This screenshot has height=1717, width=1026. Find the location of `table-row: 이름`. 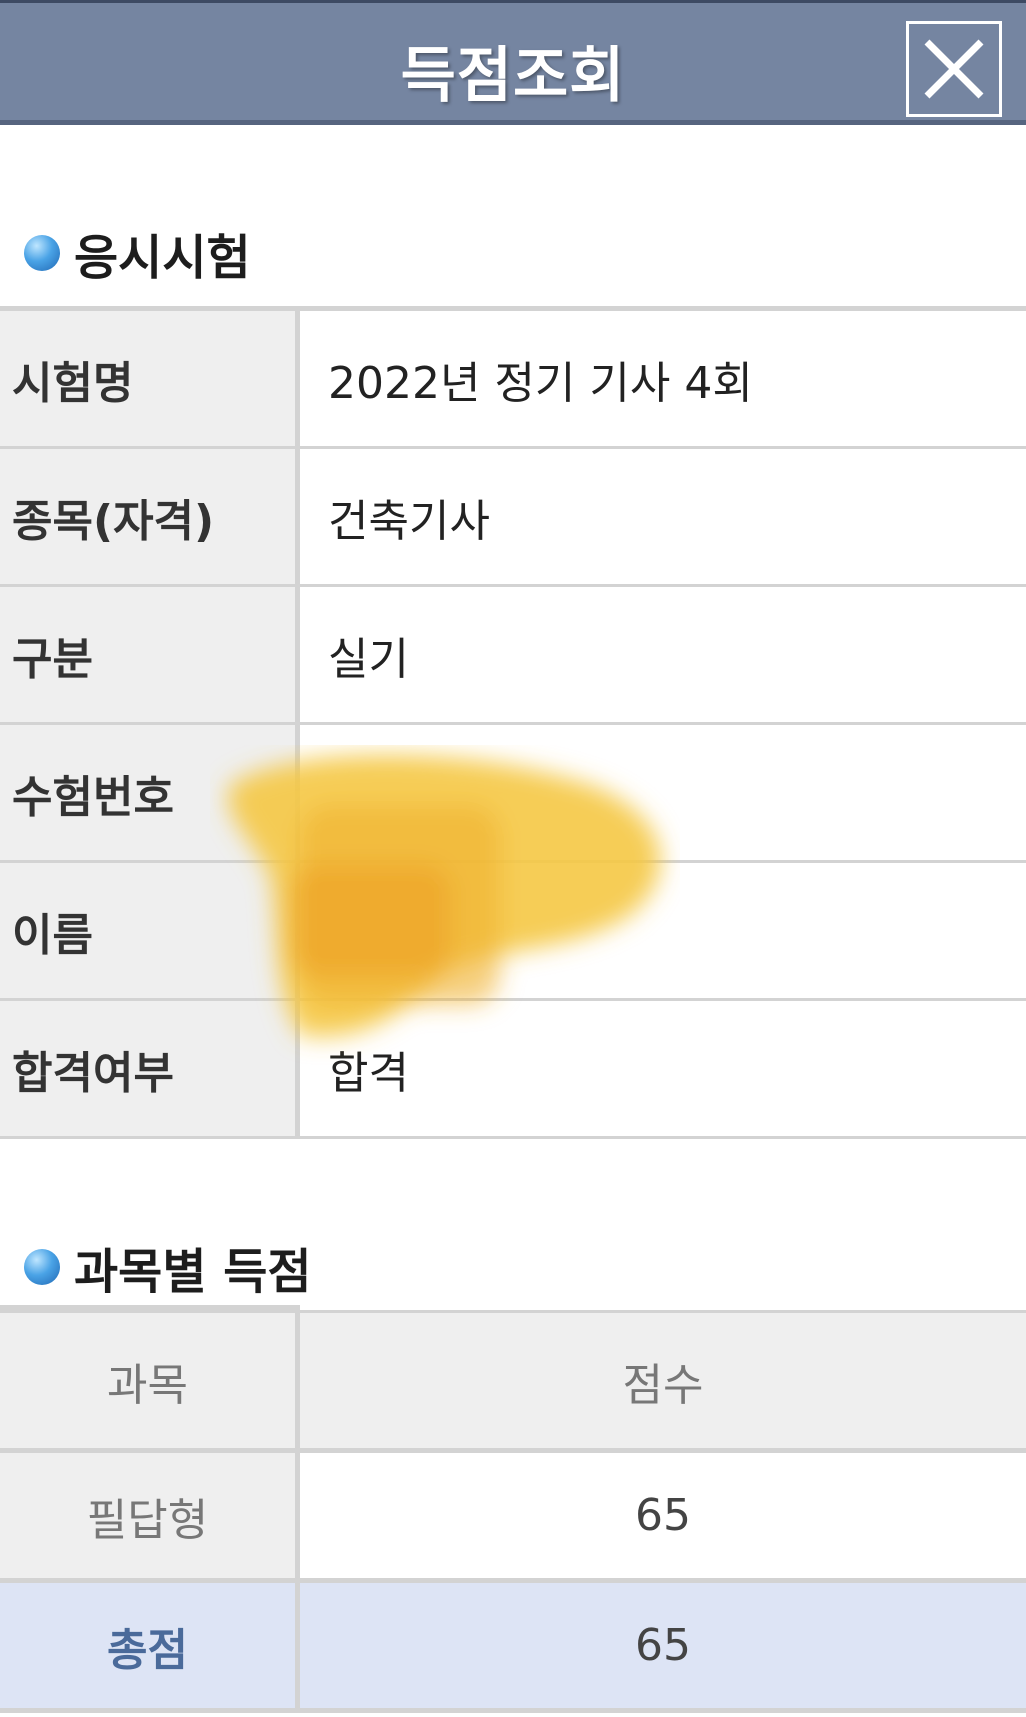

table-row: 이름 is located at coordinates (513, 932).